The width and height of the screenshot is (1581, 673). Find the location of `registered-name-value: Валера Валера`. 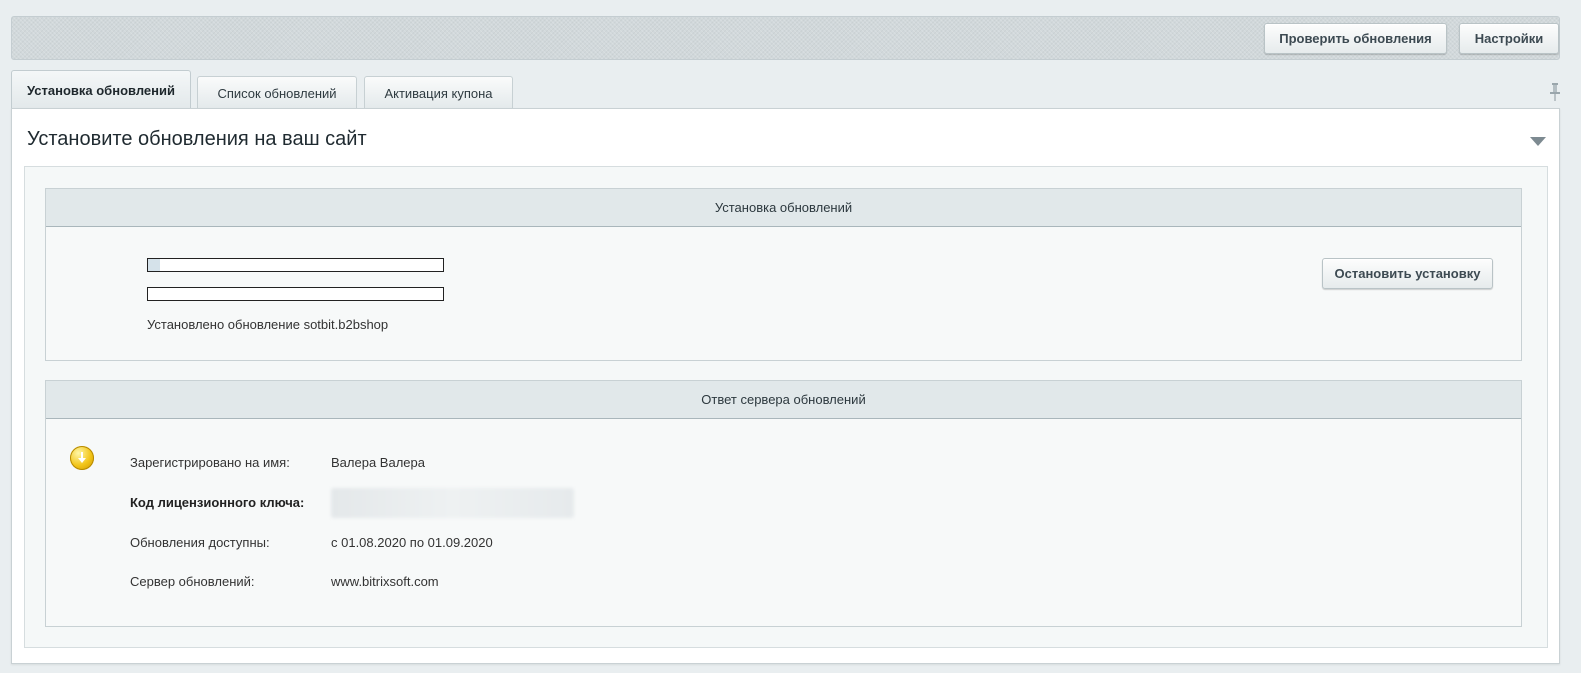

registered-name-value: Валера Валера is located at coordinates (378, 462).